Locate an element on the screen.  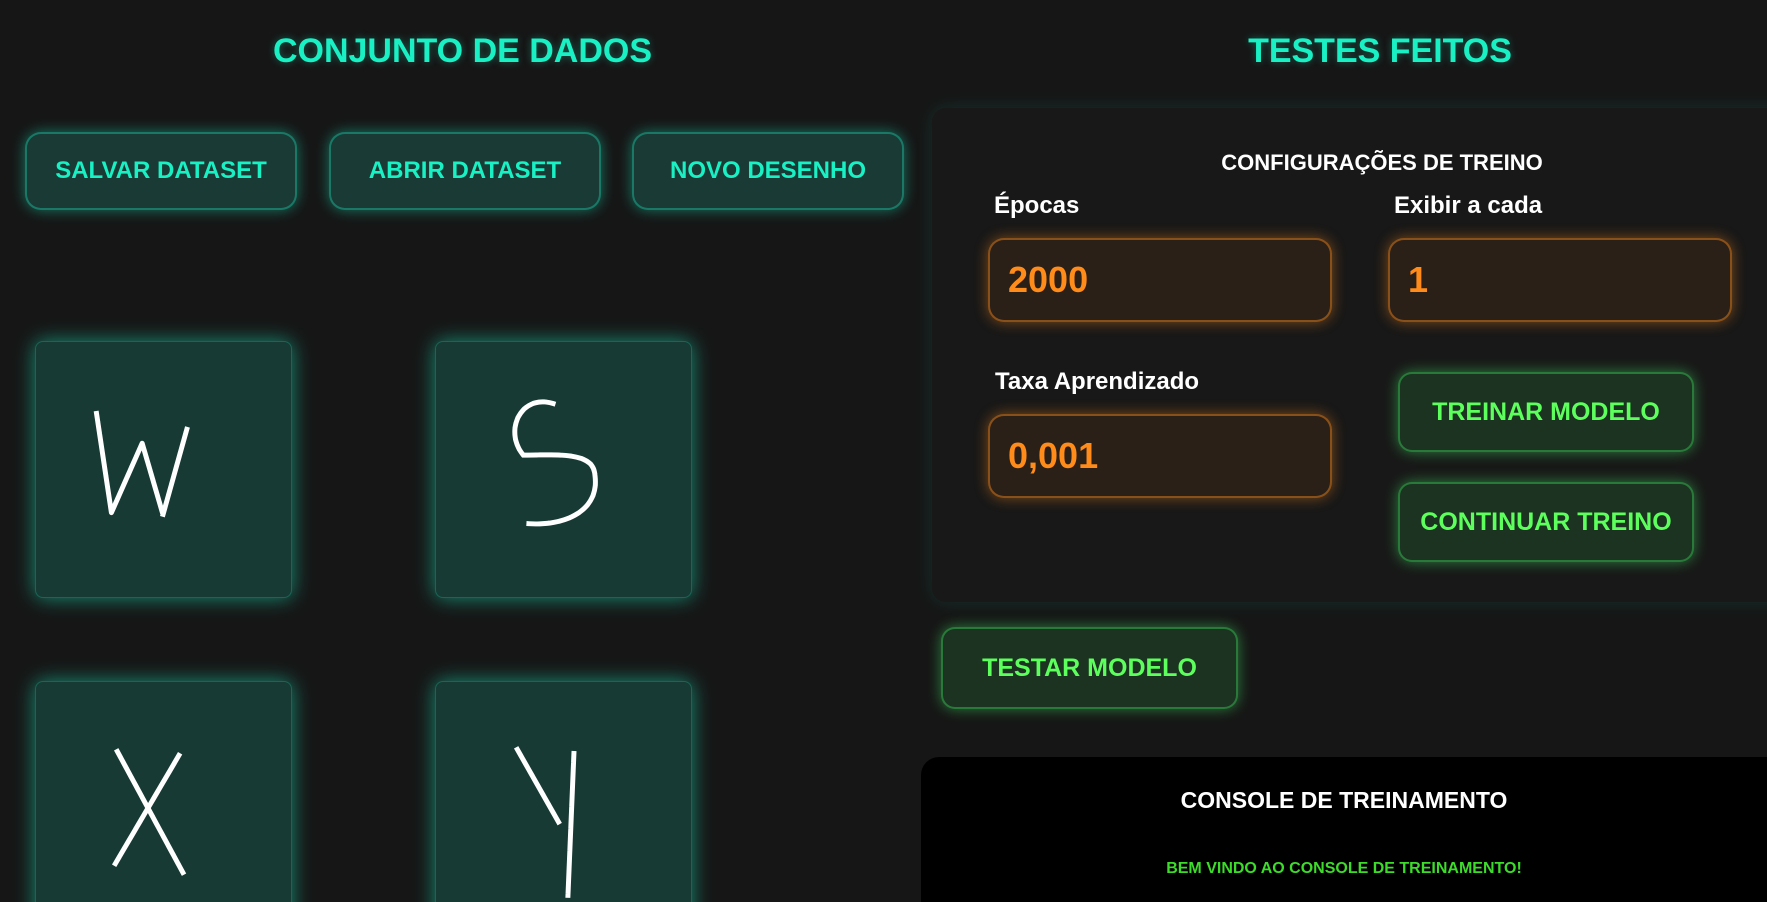
display-every-input is located at coordinates (1560, 280).